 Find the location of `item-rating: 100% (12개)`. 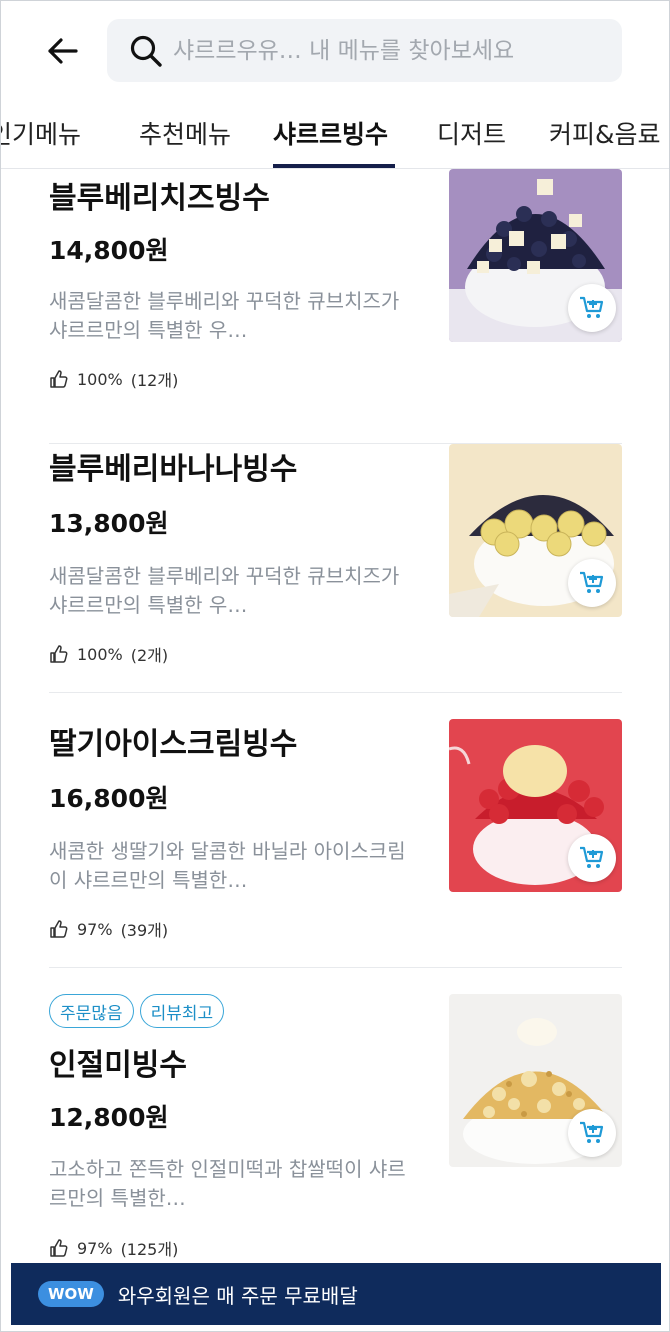

item-rating: 100% (12개) is located at coordinates (113, 379).